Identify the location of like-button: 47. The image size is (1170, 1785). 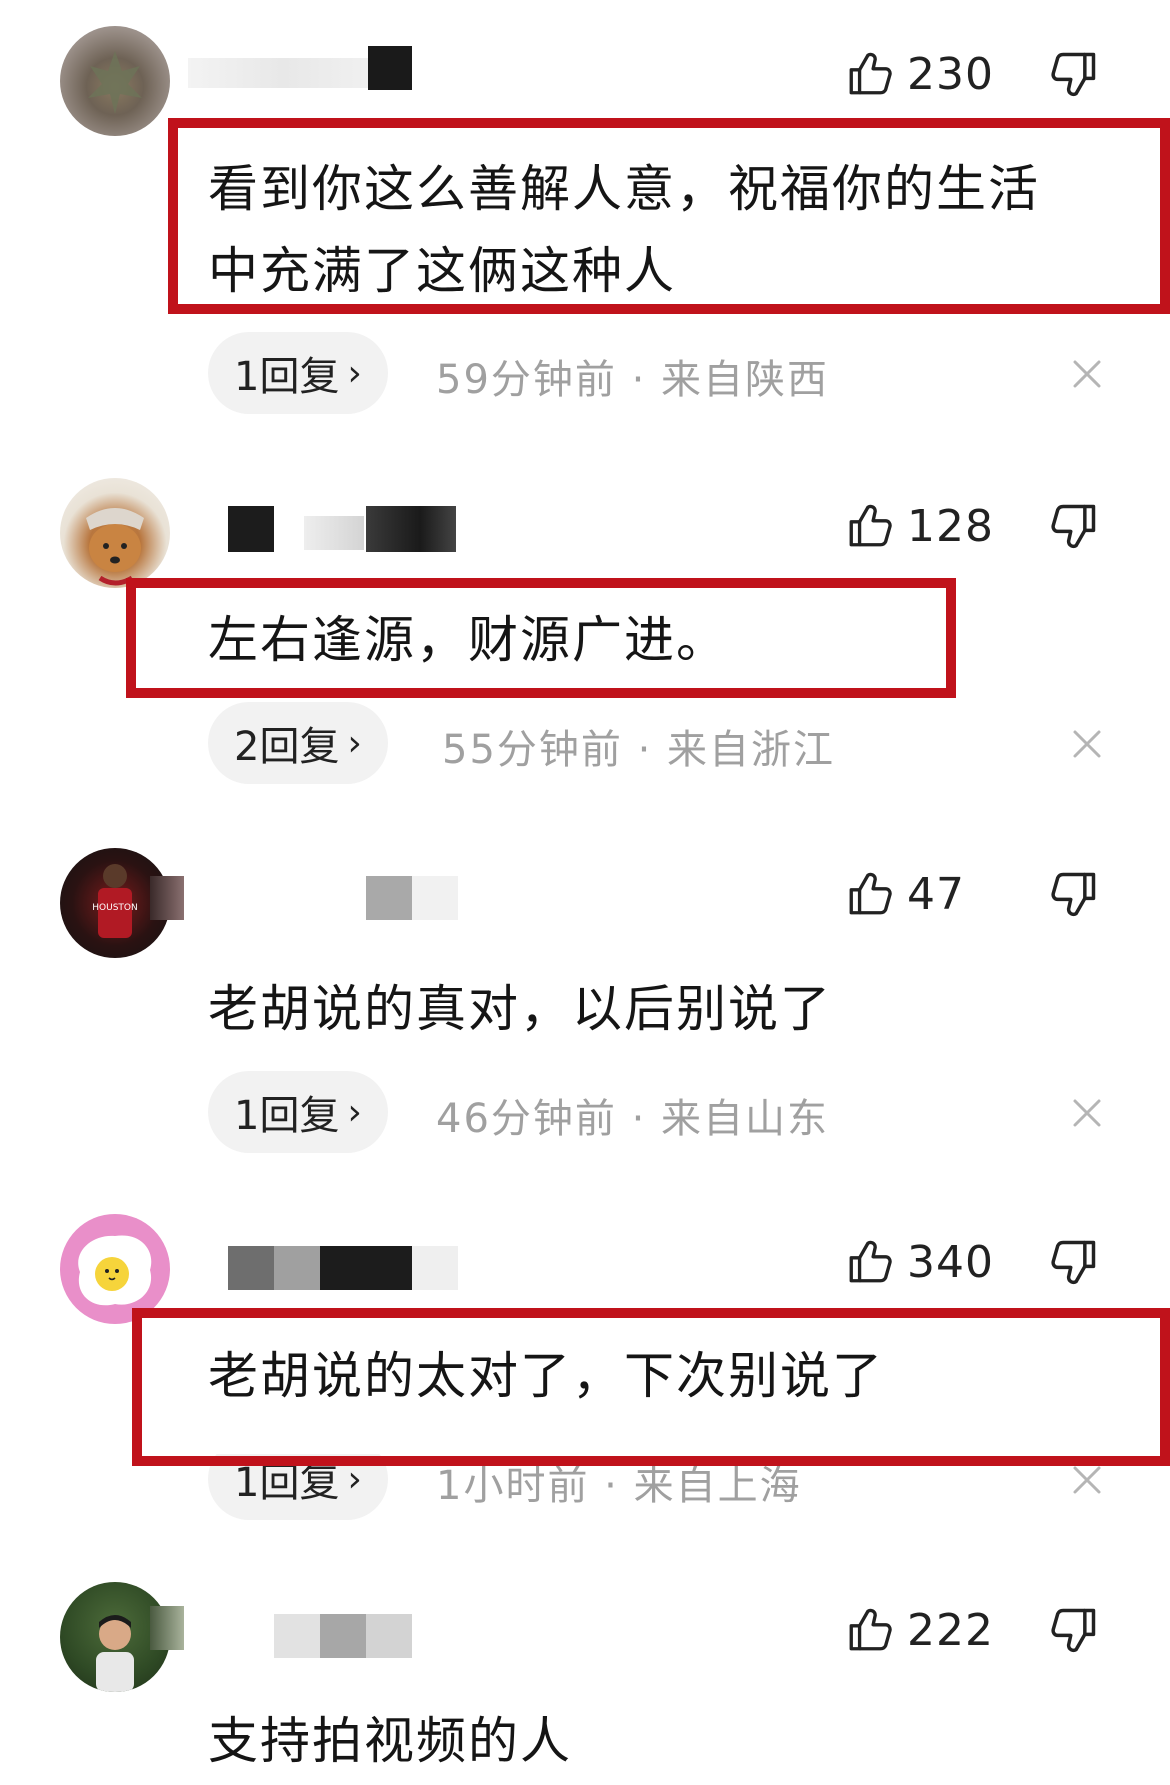
(905, 894).